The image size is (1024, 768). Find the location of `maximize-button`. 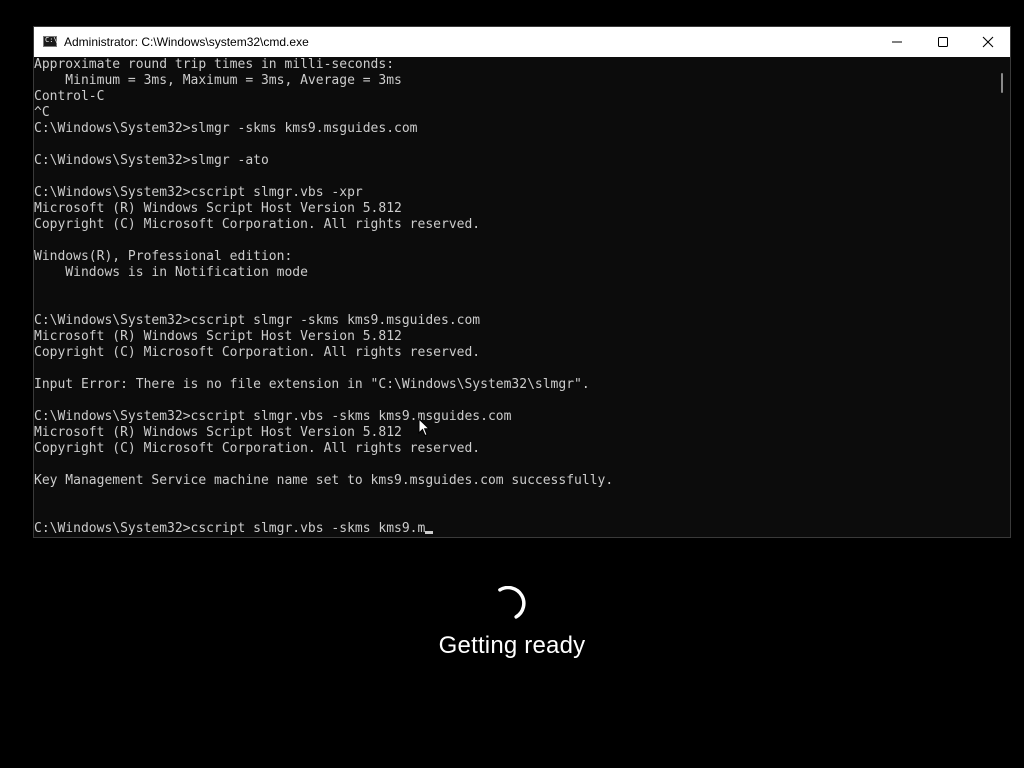

maximize-button is located at coordinates (943, 42).